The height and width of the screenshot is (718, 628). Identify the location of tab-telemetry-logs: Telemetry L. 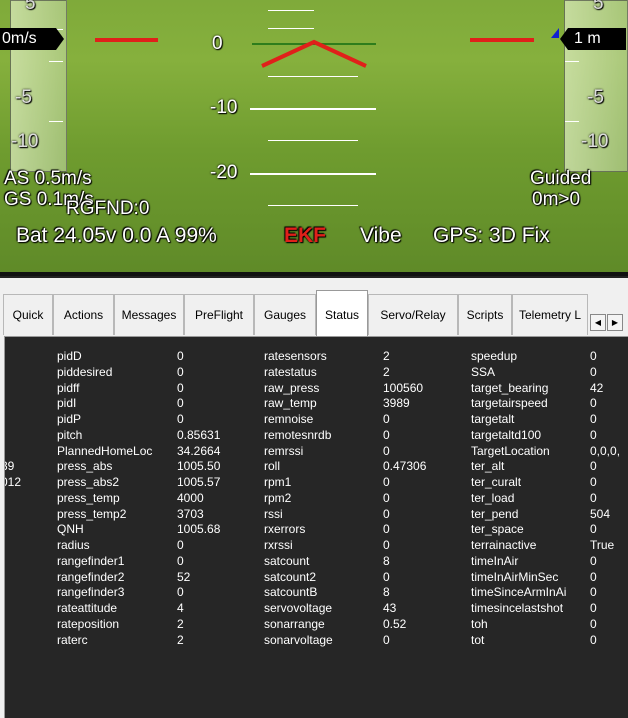
(550, 314).